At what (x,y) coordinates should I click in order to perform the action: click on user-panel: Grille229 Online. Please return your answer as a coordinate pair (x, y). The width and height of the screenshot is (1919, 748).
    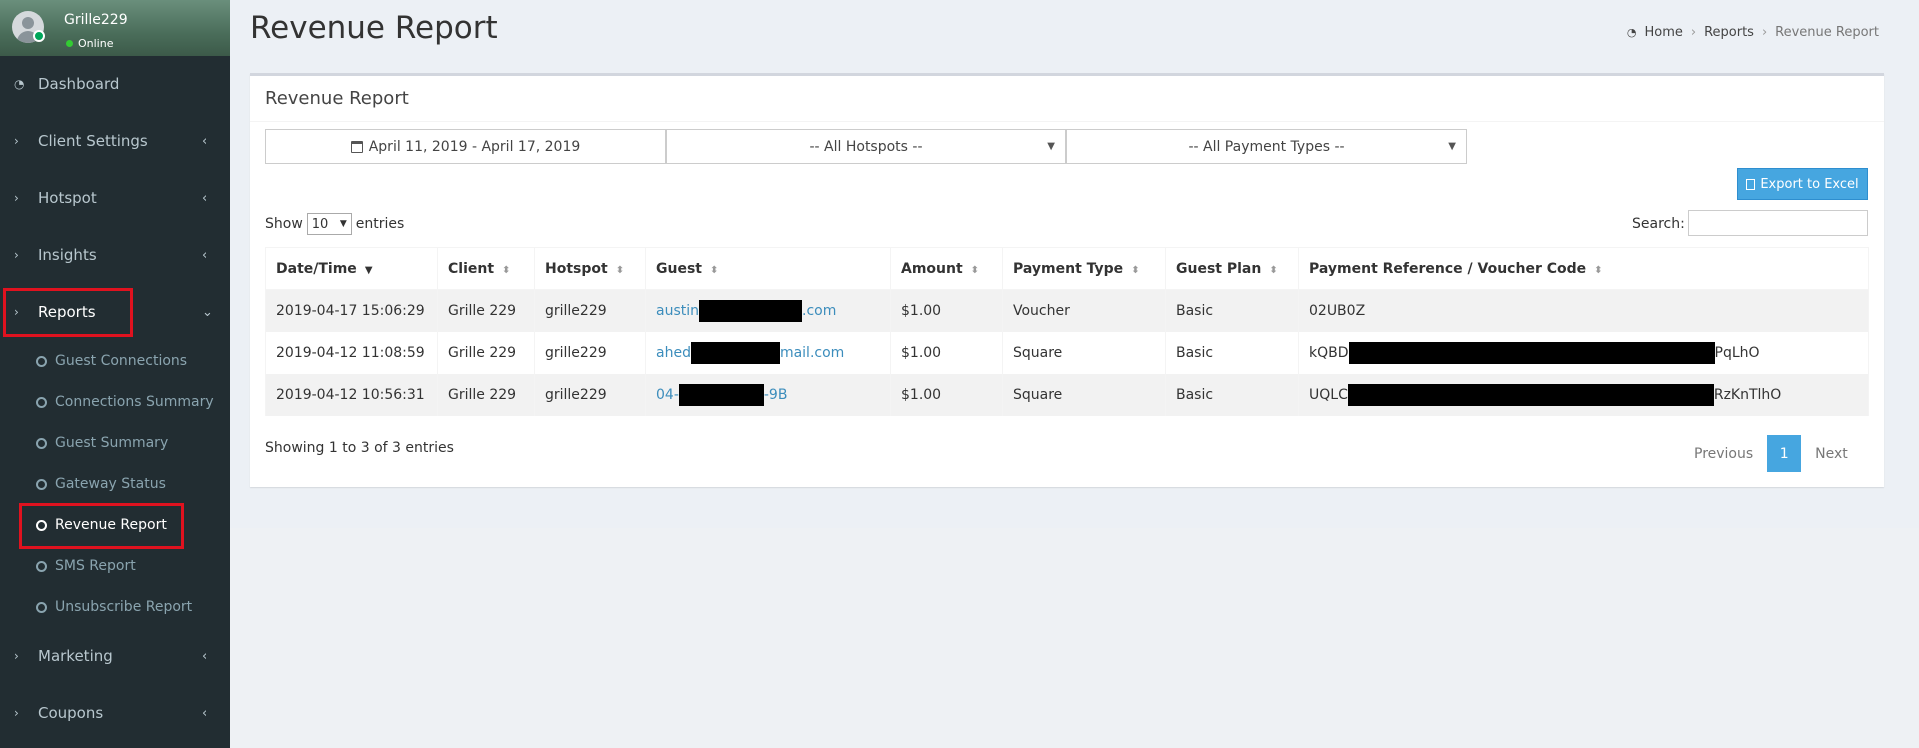
    Looking at the image, I should click on (115, 28).